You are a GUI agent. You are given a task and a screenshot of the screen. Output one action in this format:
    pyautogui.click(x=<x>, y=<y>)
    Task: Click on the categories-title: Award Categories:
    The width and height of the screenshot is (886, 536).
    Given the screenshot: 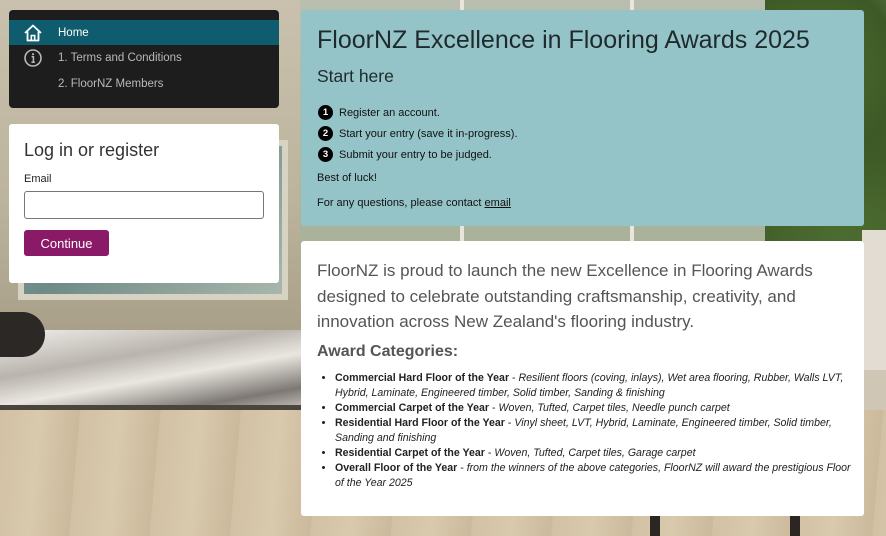 What is the action you would take?
    pyautogui.click(x=388, y=351)
    